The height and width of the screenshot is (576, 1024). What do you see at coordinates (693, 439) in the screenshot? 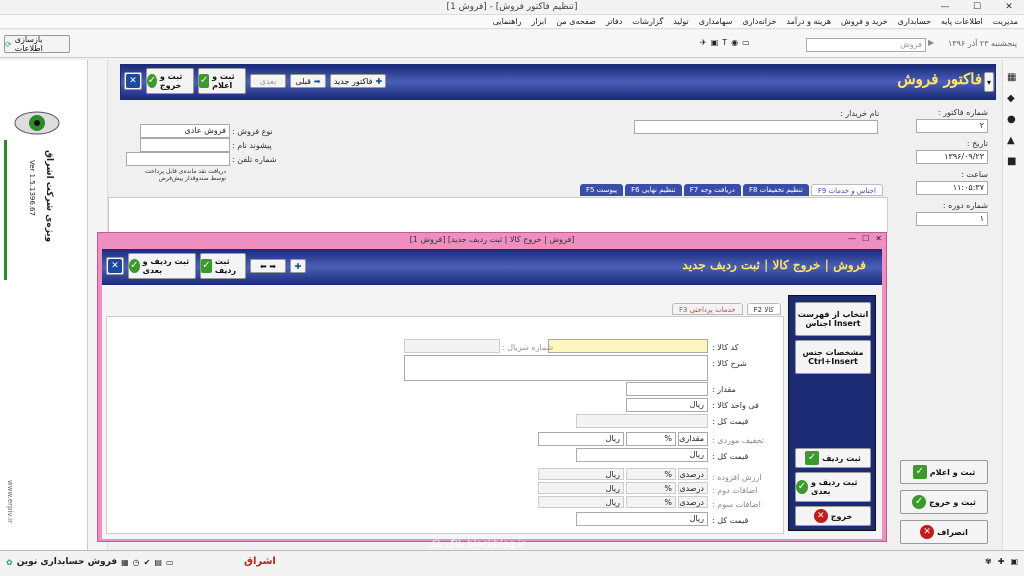
I see `discount-type: مقداری` at bounding box center [693, 439].